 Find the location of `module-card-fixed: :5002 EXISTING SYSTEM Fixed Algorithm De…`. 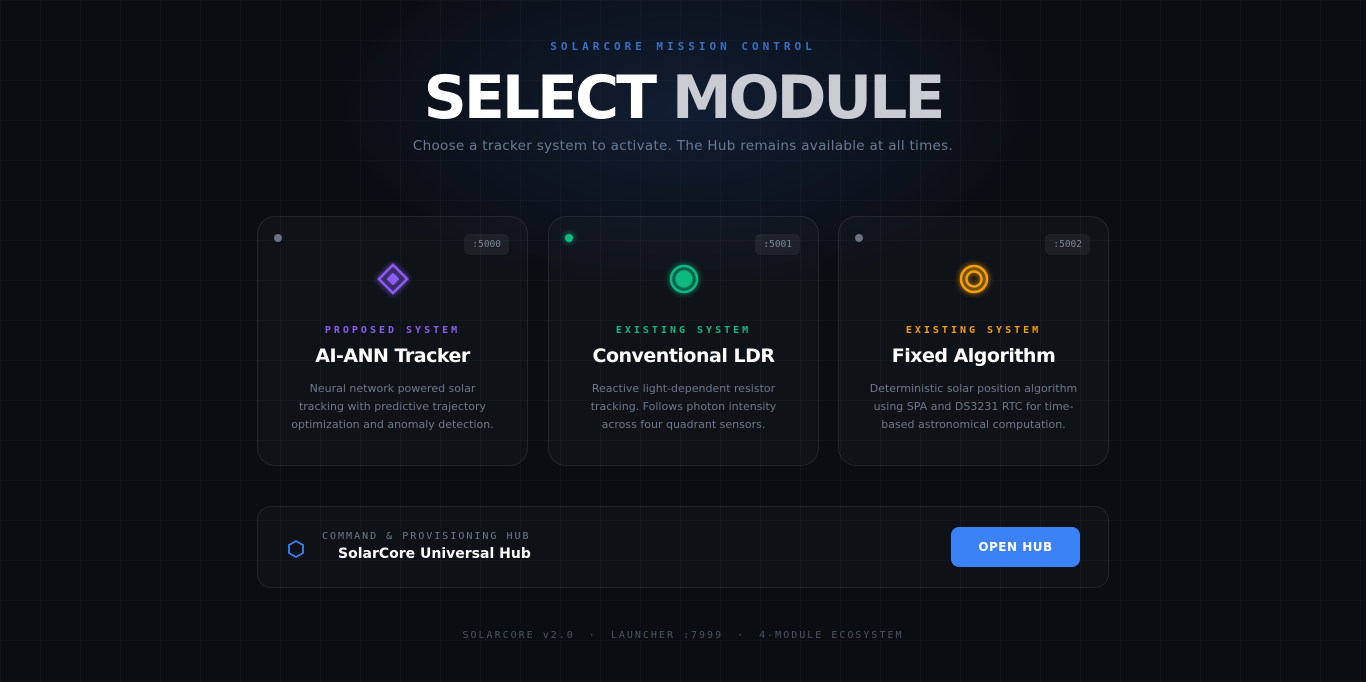

module-card-fixed: :5002 EXISTING SYSTEM Fixed Algorithm De… is located at coordinates (973, 341).